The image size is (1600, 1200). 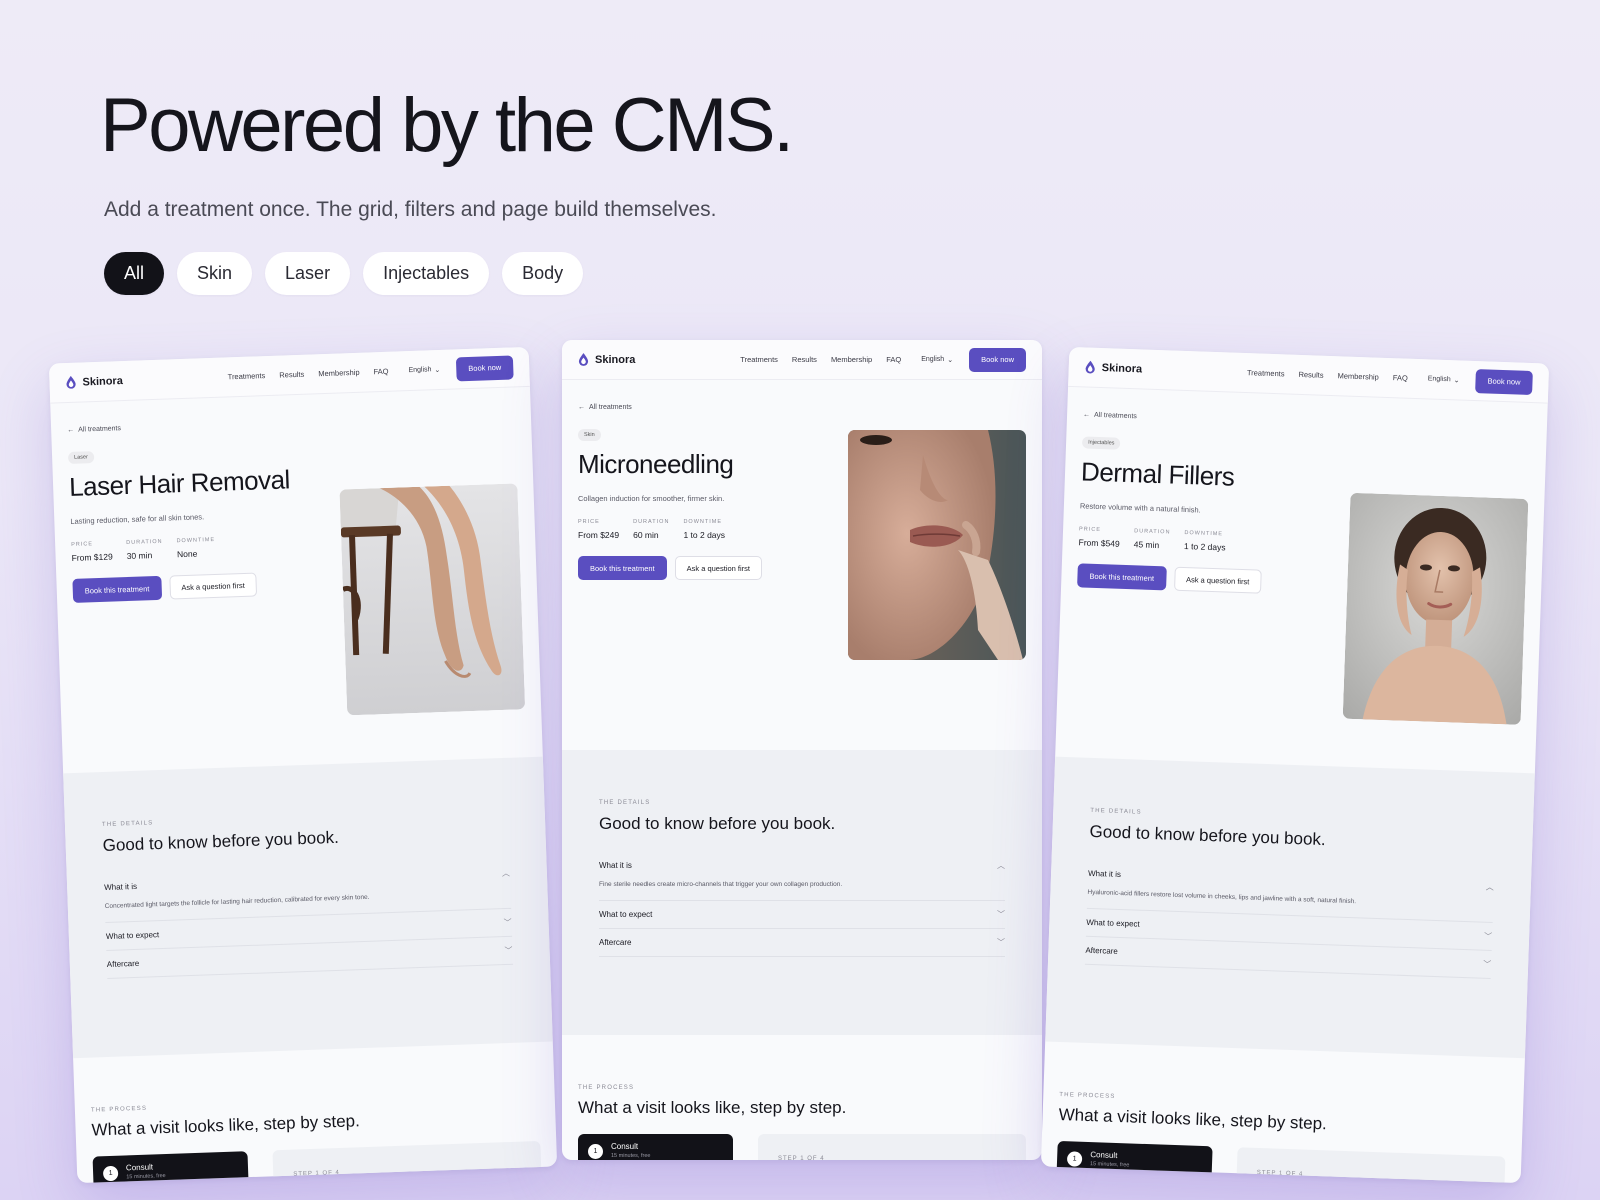 I want to click on filter-body: Body, so click(x=543, y=273).